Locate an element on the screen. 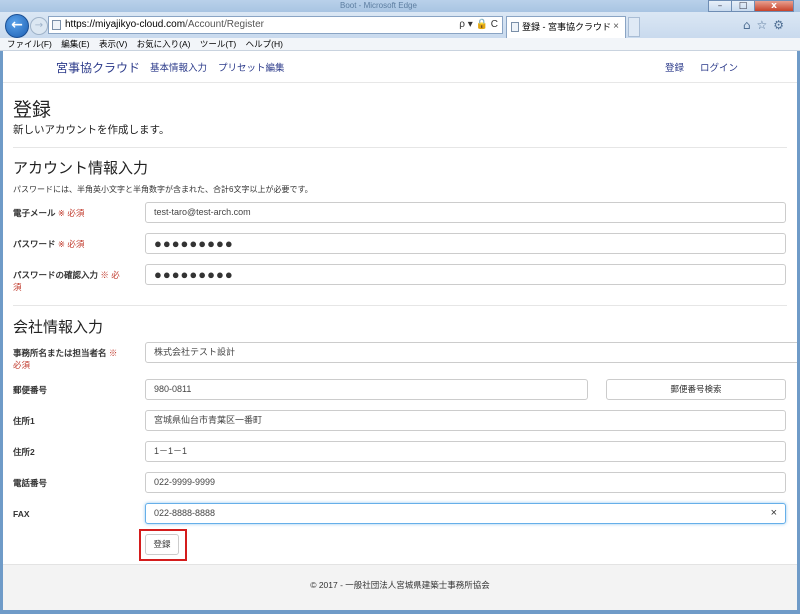  url-path: /Account/Register is located at coordinates (224, 24).